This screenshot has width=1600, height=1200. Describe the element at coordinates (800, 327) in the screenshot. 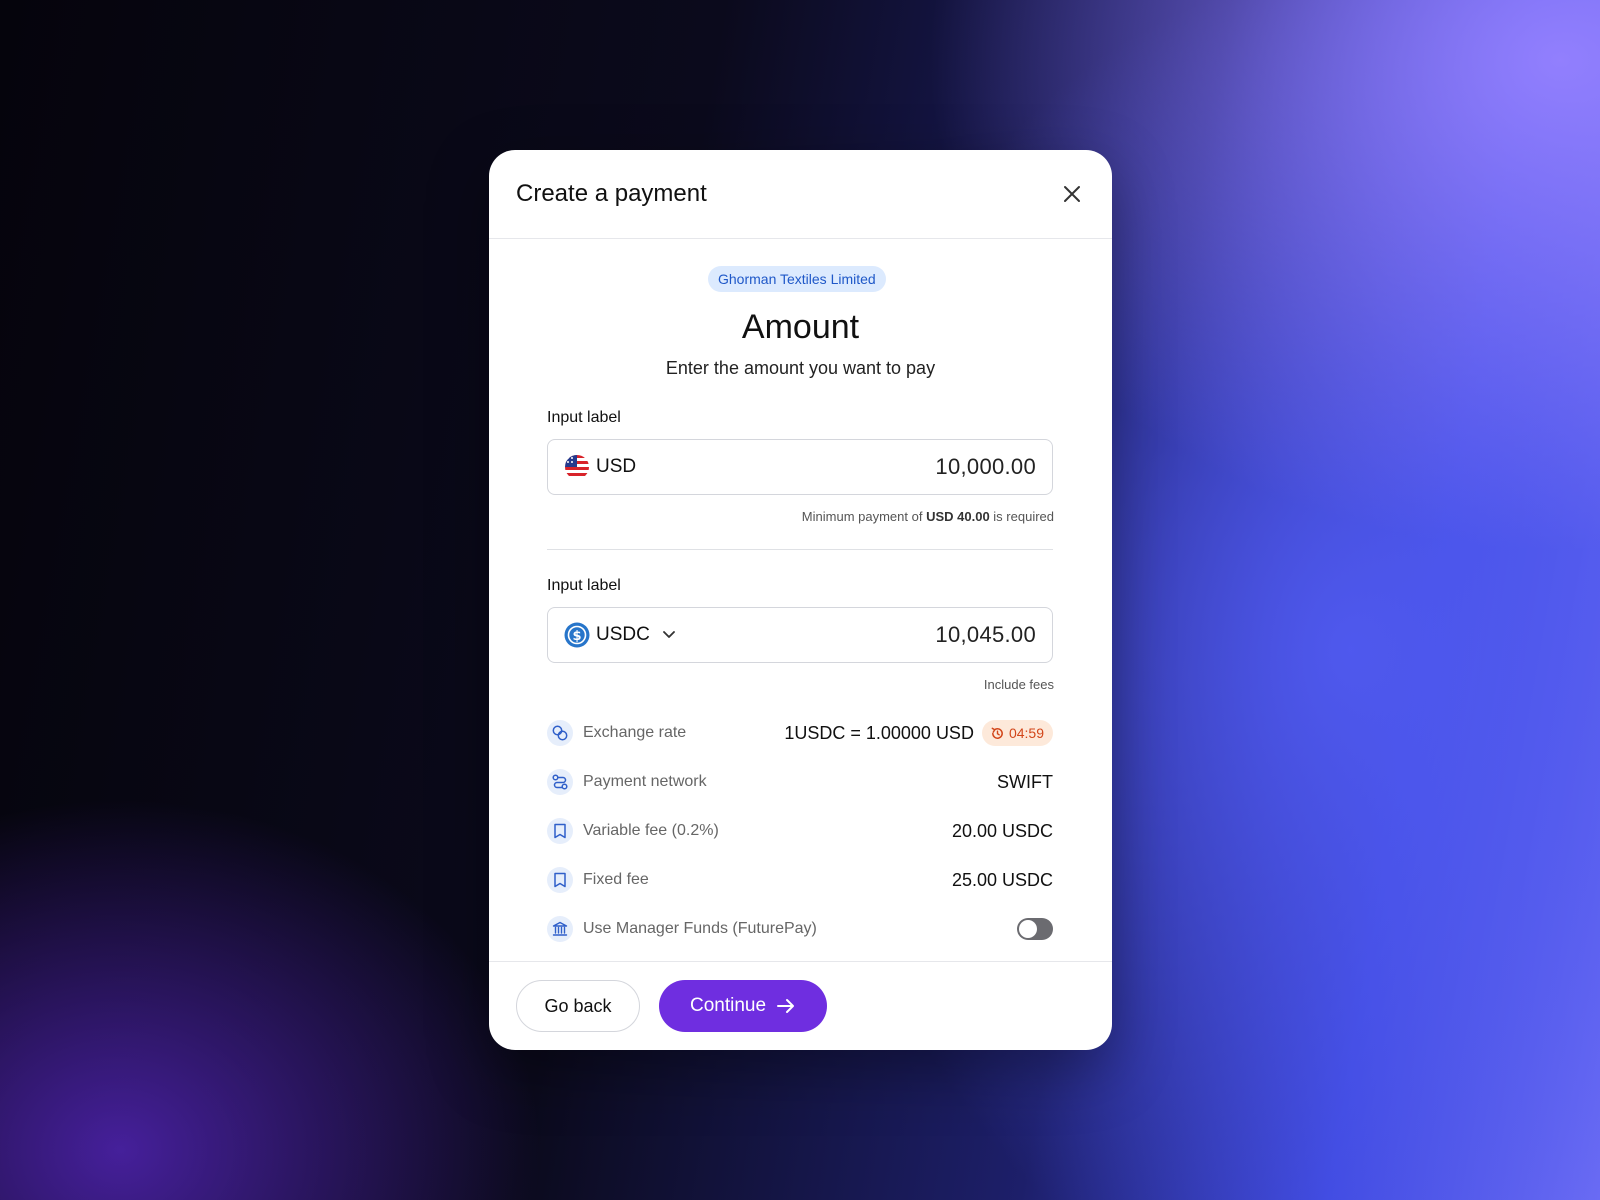

I see `page-title: Amount` at that location.